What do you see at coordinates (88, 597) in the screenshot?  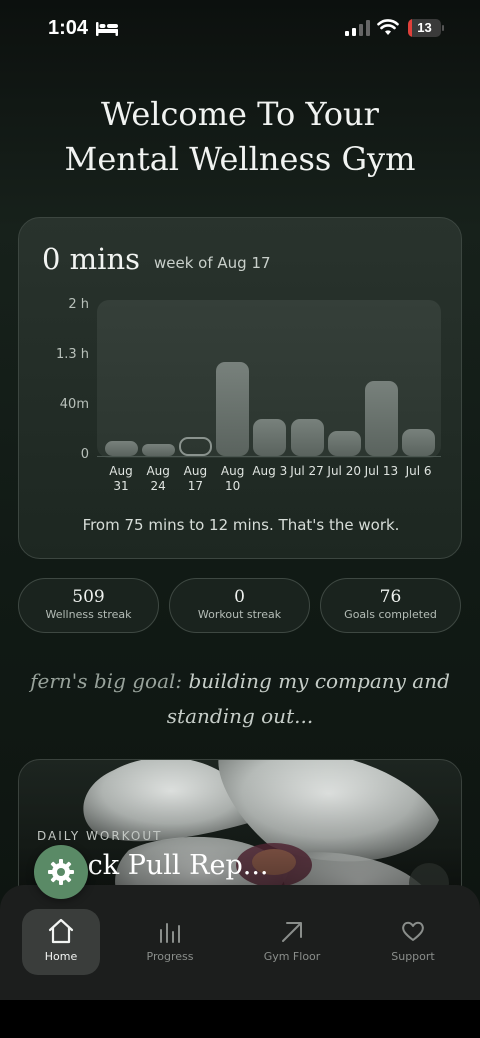 I see `wellness-streak-value: 509` at bounding box center [88, 597].